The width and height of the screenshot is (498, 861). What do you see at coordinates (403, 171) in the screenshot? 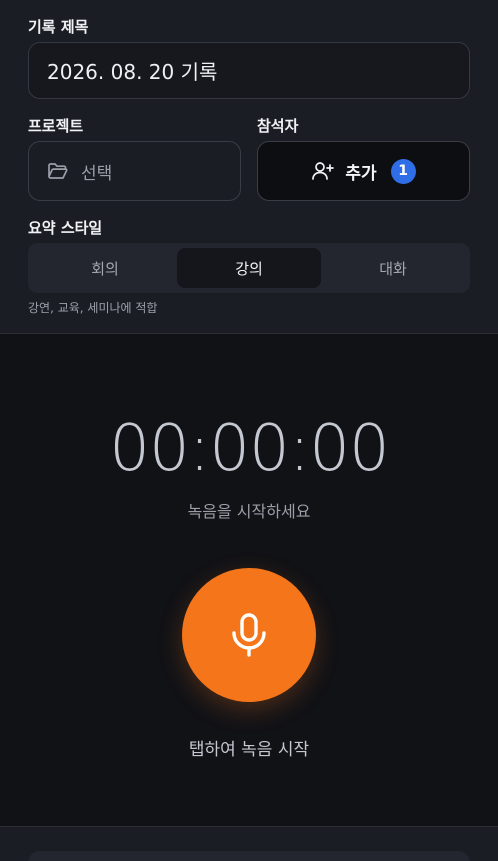
I see `attendee-count-badge: 1` at bounding box center [403, 171].